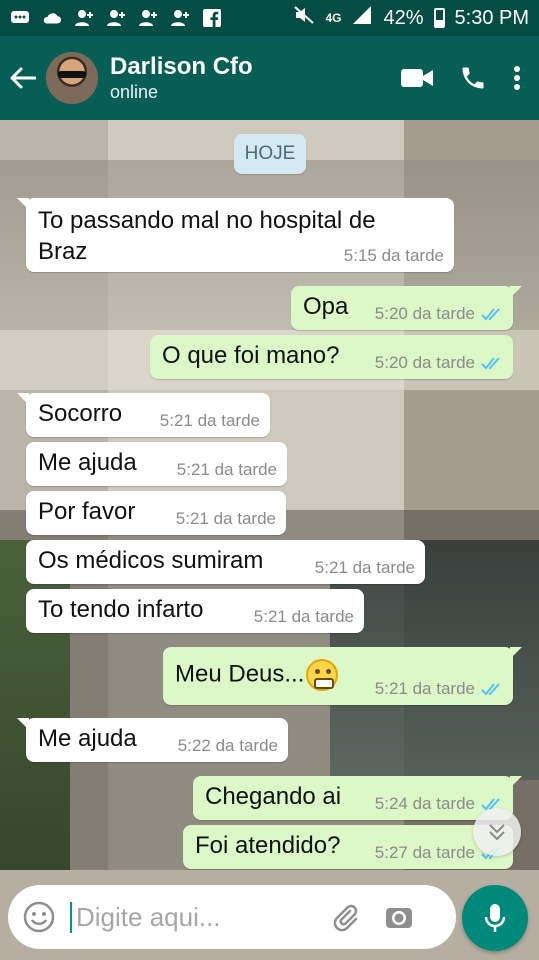 Image resolution: width=539 pixels, height=960 pixels. I want to click on contact-avatar, so click(72, 78).